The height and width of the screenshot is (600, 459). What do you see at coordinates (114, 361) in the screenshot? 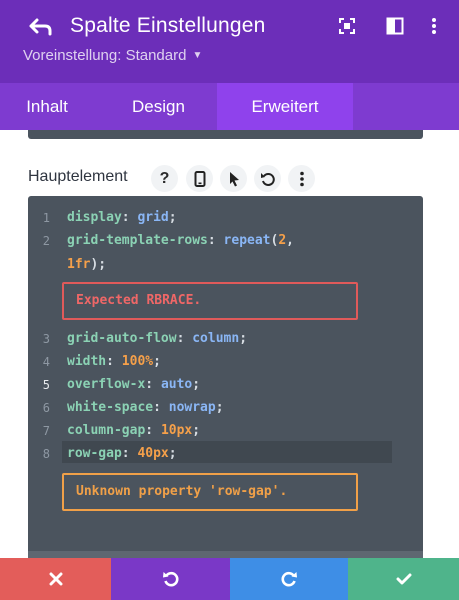
I see `code-line: width: 100%;` at bounding box center [114, 361].